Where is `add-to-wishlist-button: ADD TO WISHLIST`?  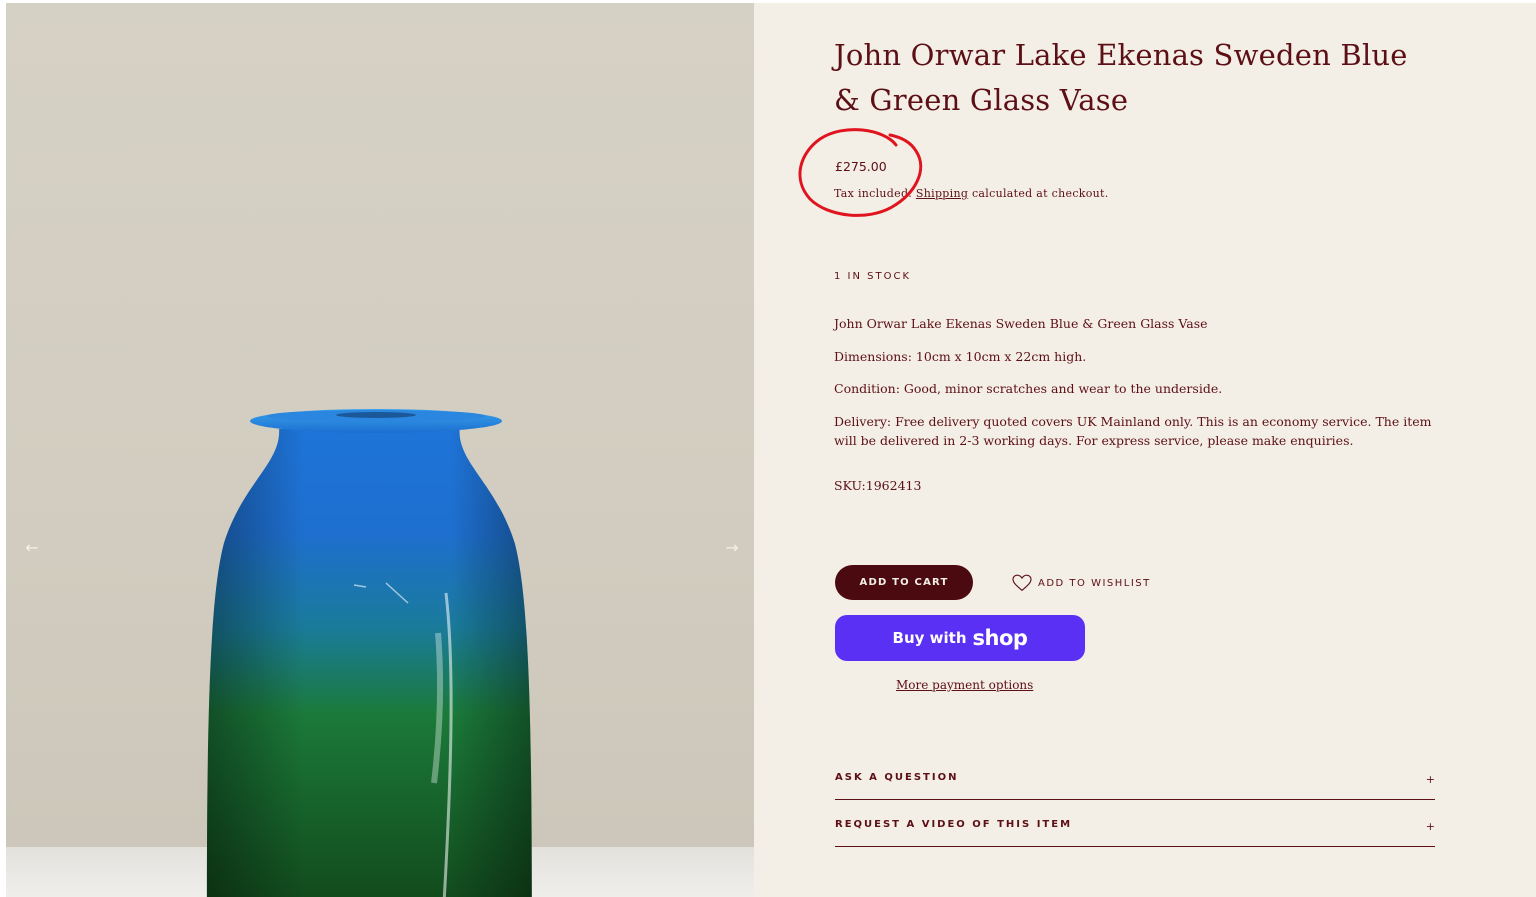
add-to-wishlist-button: ADD TO WISHLIST is located at coordinates (1081, 583).